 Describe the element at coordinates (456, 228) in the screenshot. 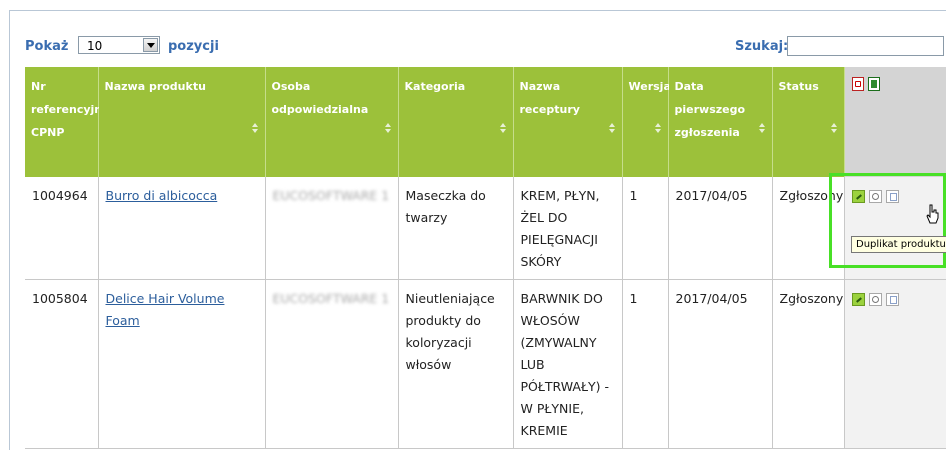

I see `cell-category: Maseczka do twarzy` at that location.